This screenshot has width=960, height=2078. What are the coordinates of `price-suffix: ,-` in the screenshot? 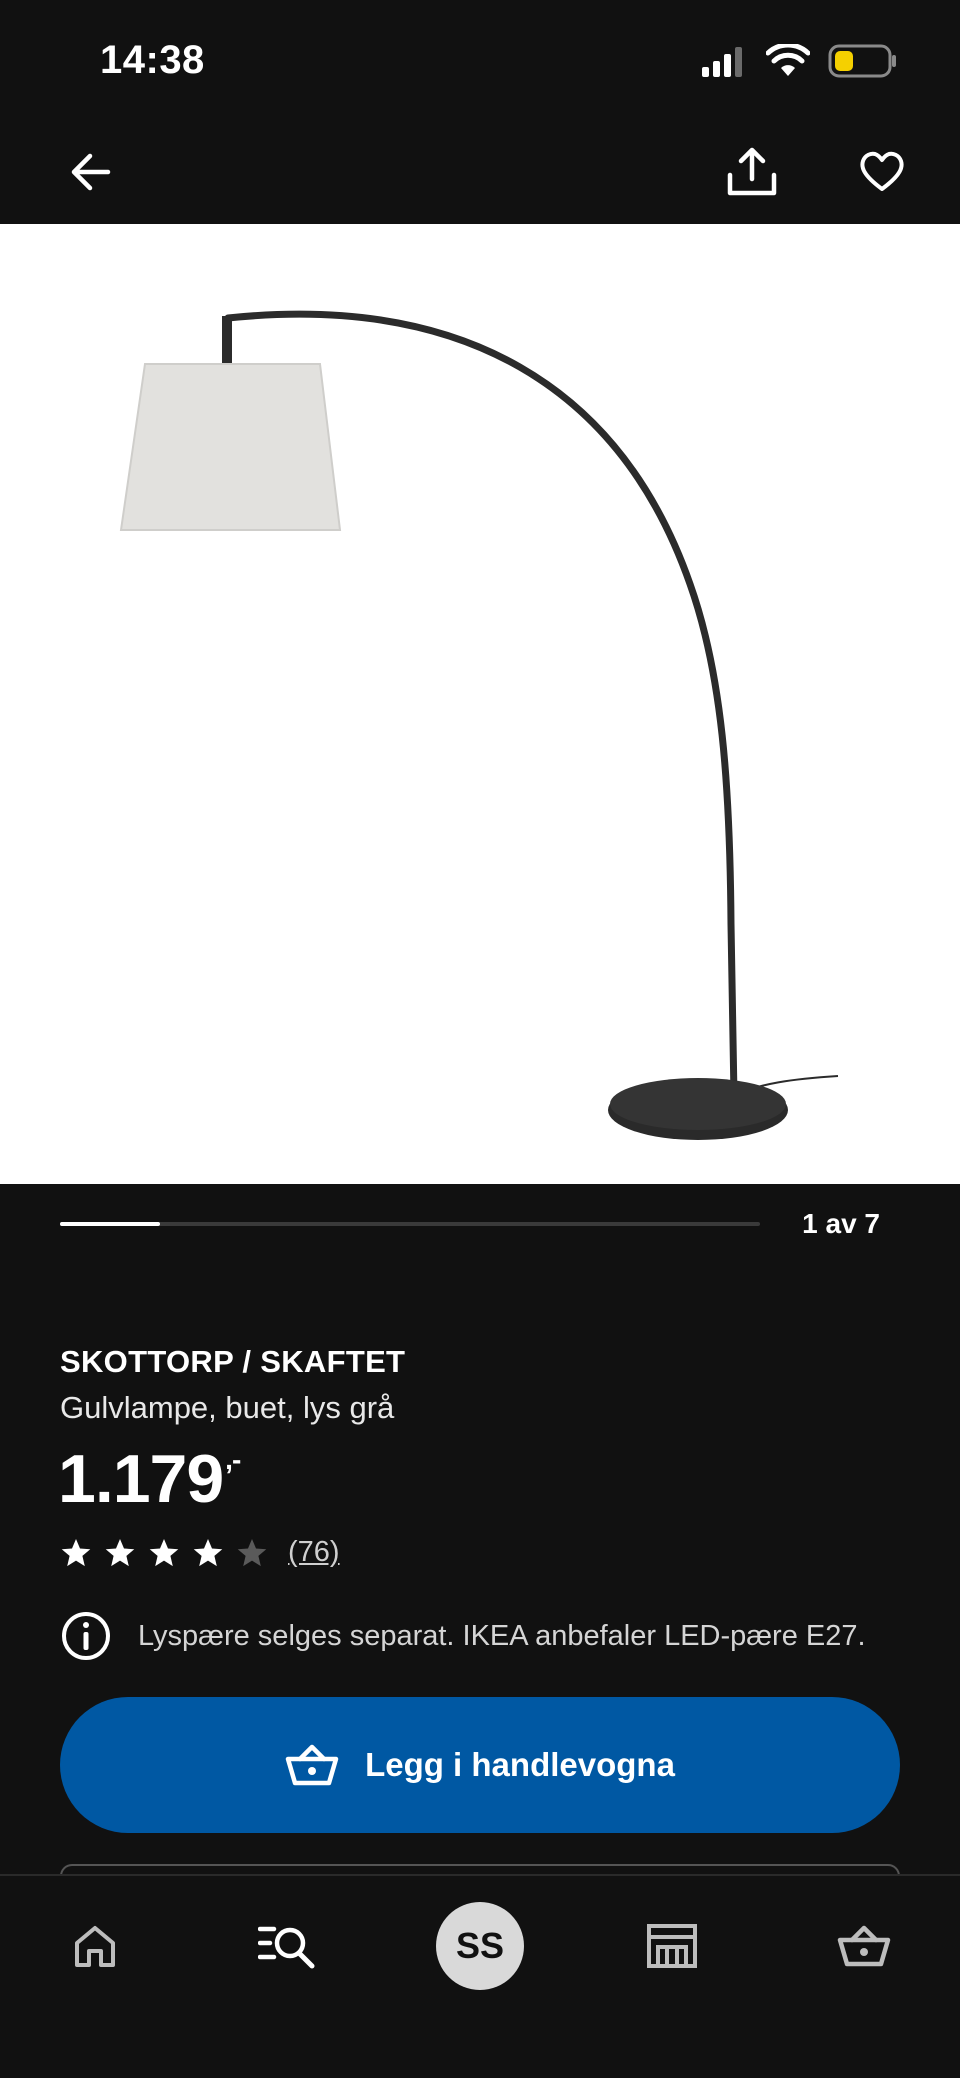 It's located at (233, 1459).